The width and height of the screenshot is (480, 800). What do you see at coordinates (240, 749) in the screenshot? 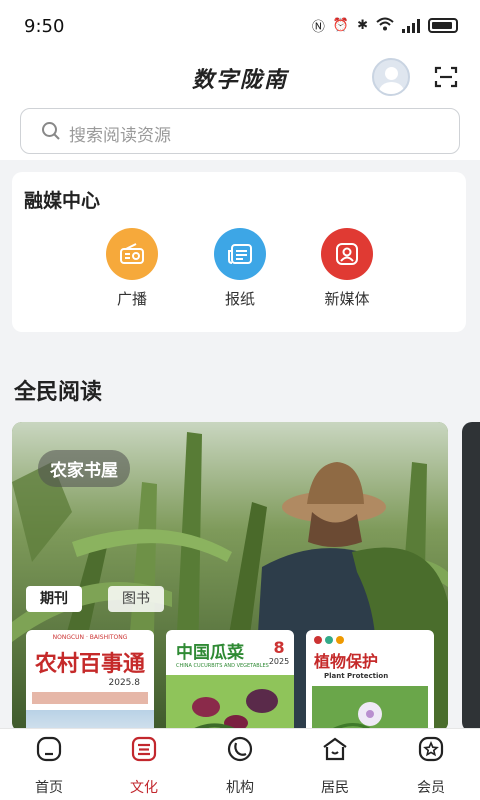
I see `institution-icon` at bounding box center [240, 749].